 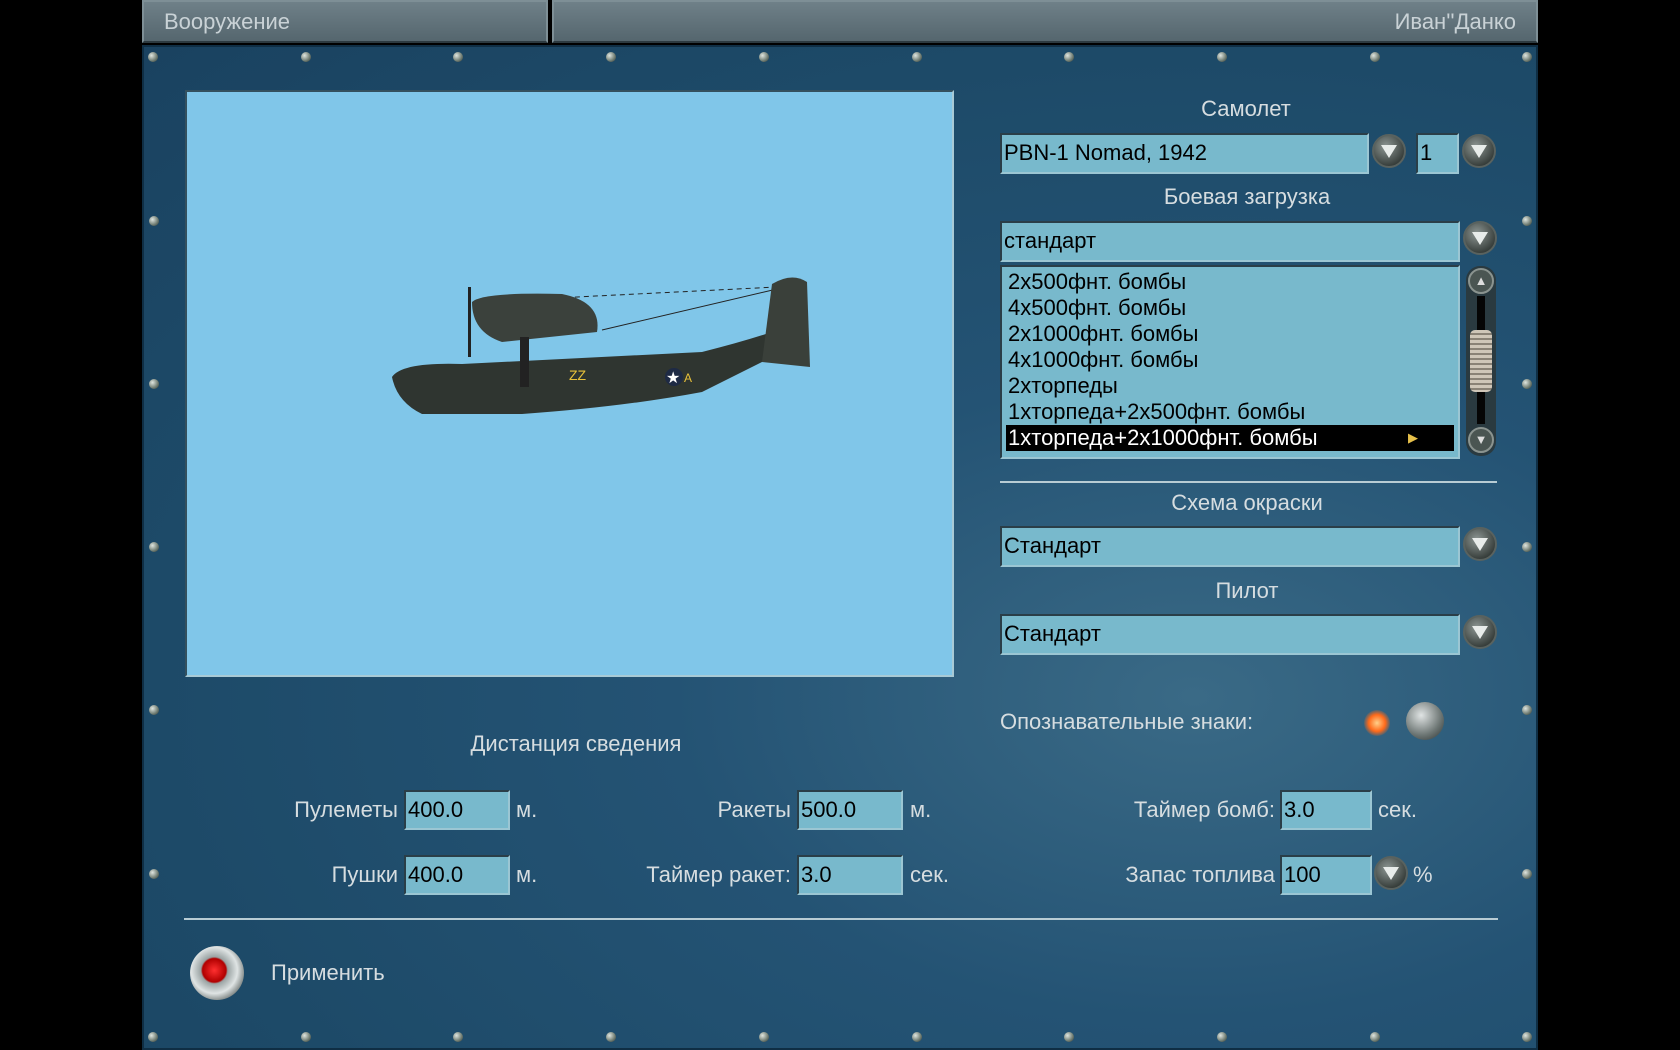 I want to click on loadout-option: 2xторпеды, so click(x=1230, y=386).